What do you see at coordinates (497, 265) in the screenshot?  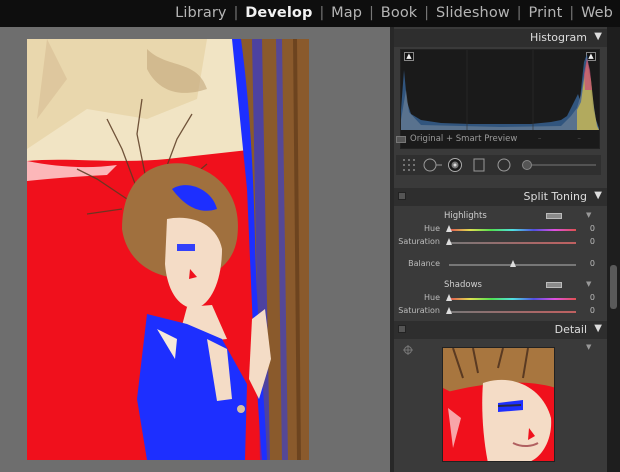 I see `balance-slider: Balance 0` at bounding box center [497, 265].